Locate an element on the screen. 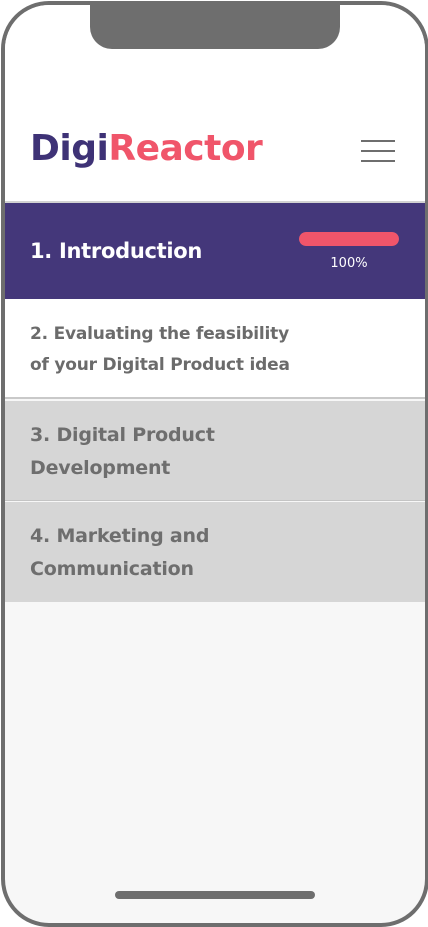 This screenshot has height=927, width=428. module-title-line: Communication is located at coordinates (112, 569).